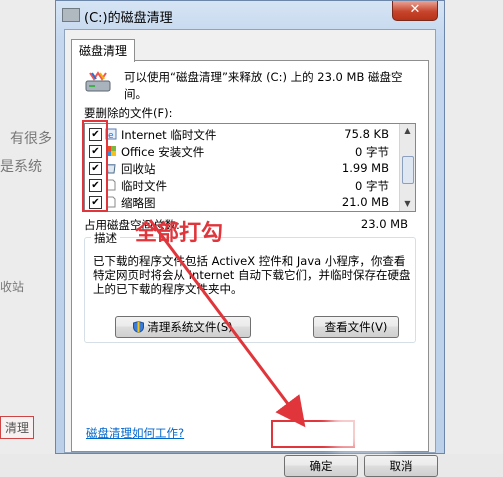  What do you see at coordinates (321, 466) in the screenshot?
I see `ok-button: 确定` at bounding box center [321, 466].